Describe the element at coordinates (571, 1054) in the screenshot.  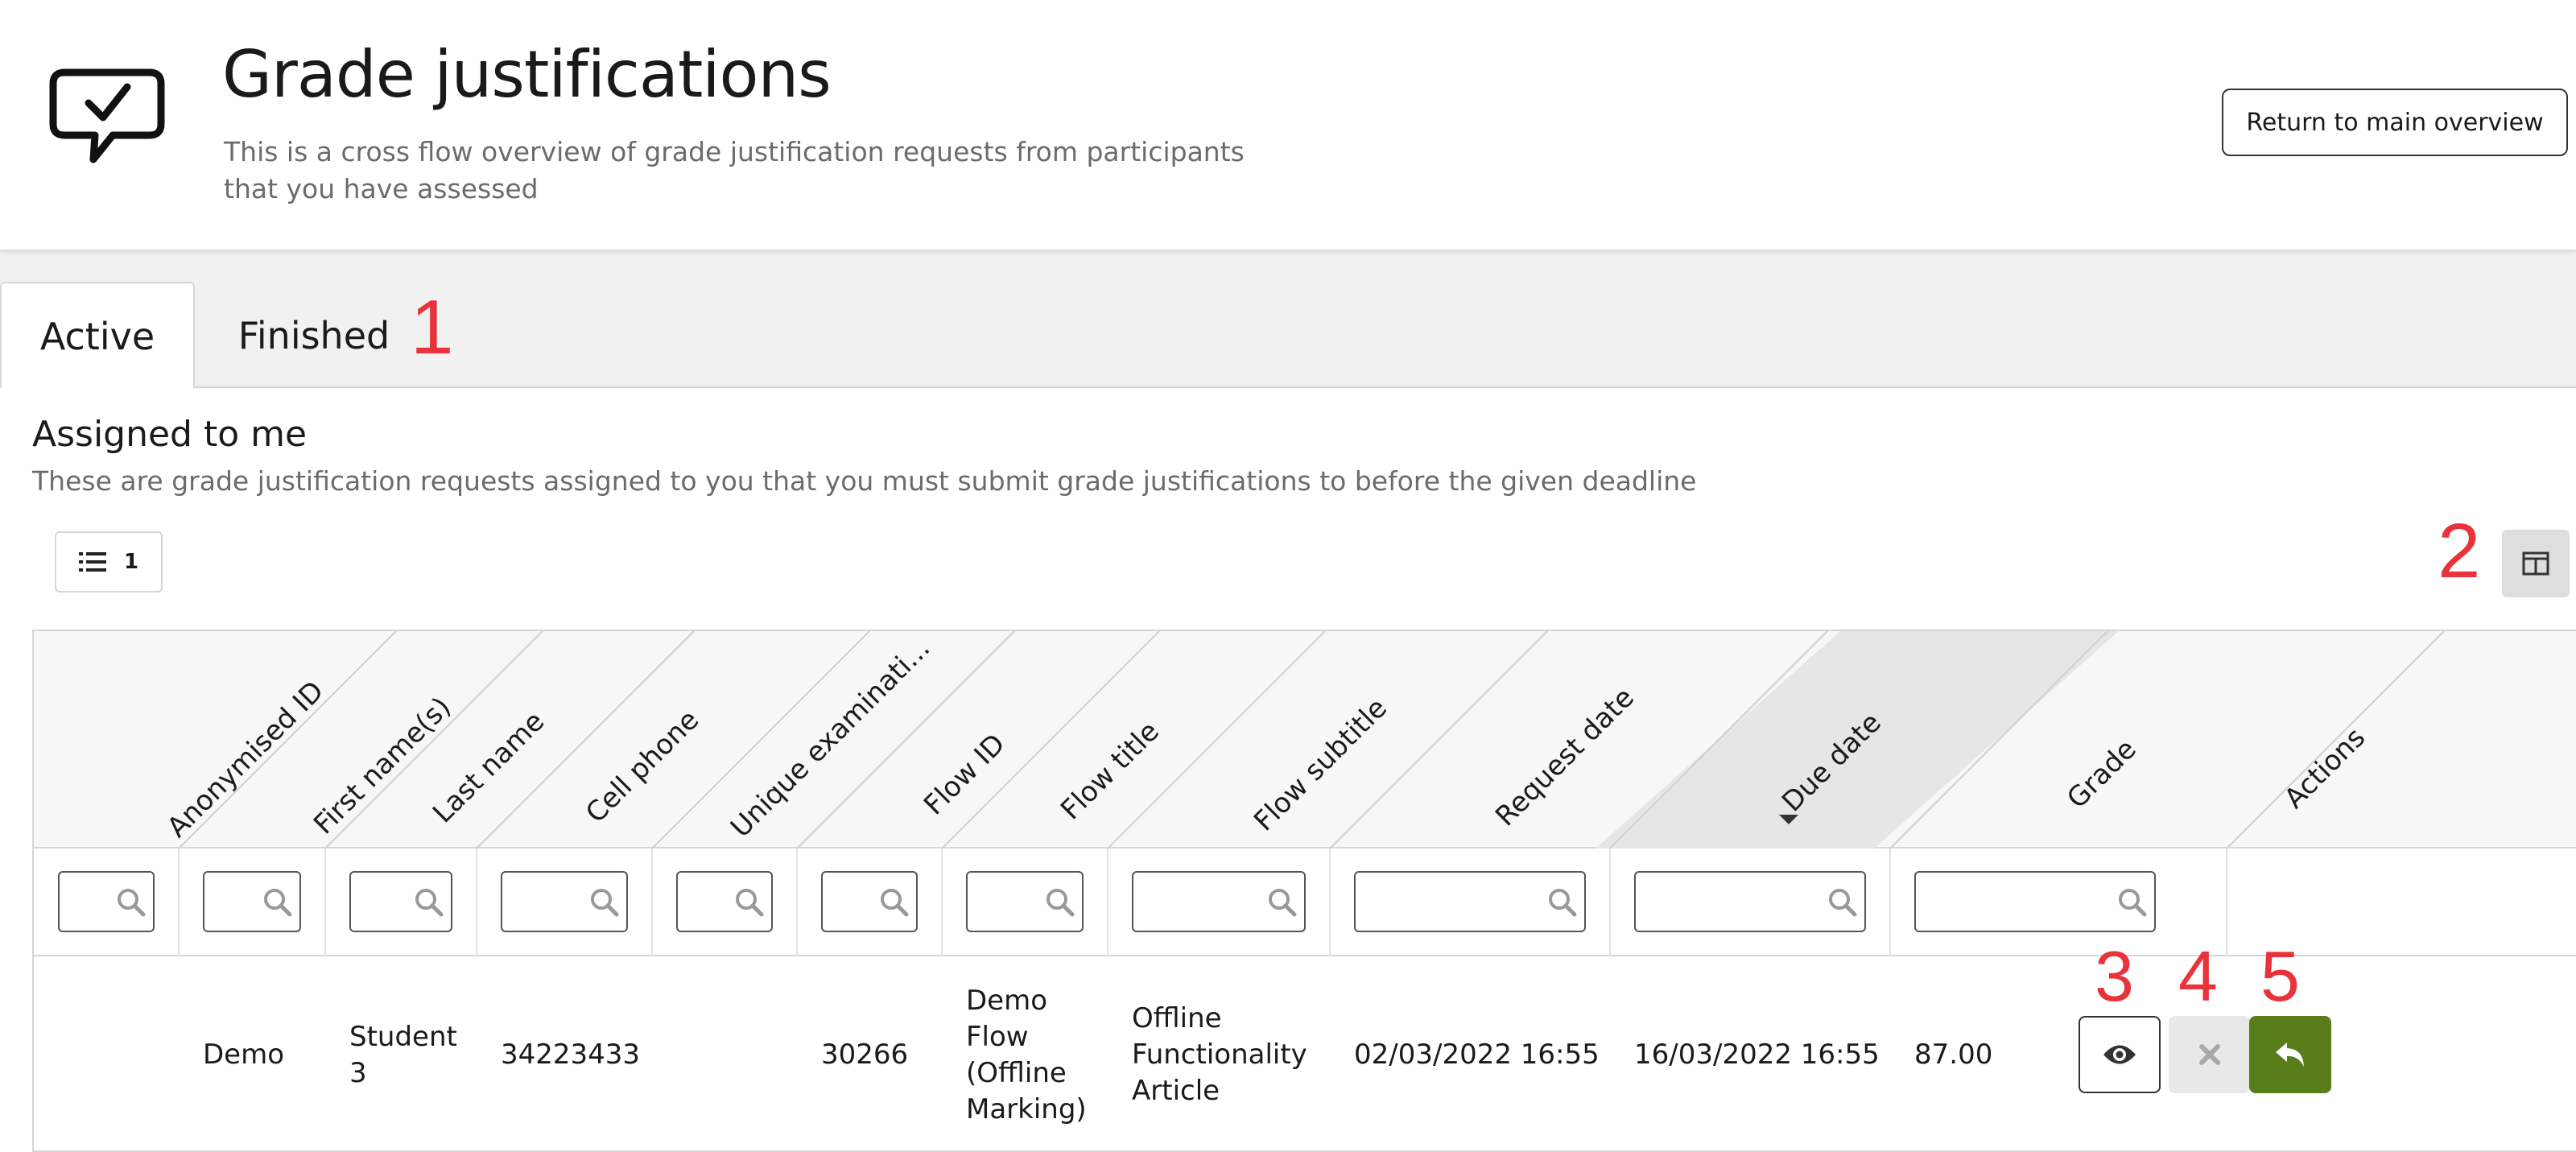
I see `cell-cell-phone: 34223433` at that location.